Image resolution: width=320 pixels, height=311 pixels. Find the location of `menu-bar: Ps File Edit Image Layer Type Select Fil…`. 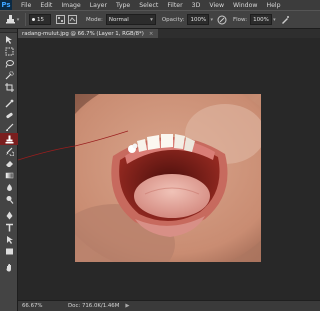

menu-bar: Ps File Edit Image Layer Type Select Fil… is located at coordinates (160, 5).